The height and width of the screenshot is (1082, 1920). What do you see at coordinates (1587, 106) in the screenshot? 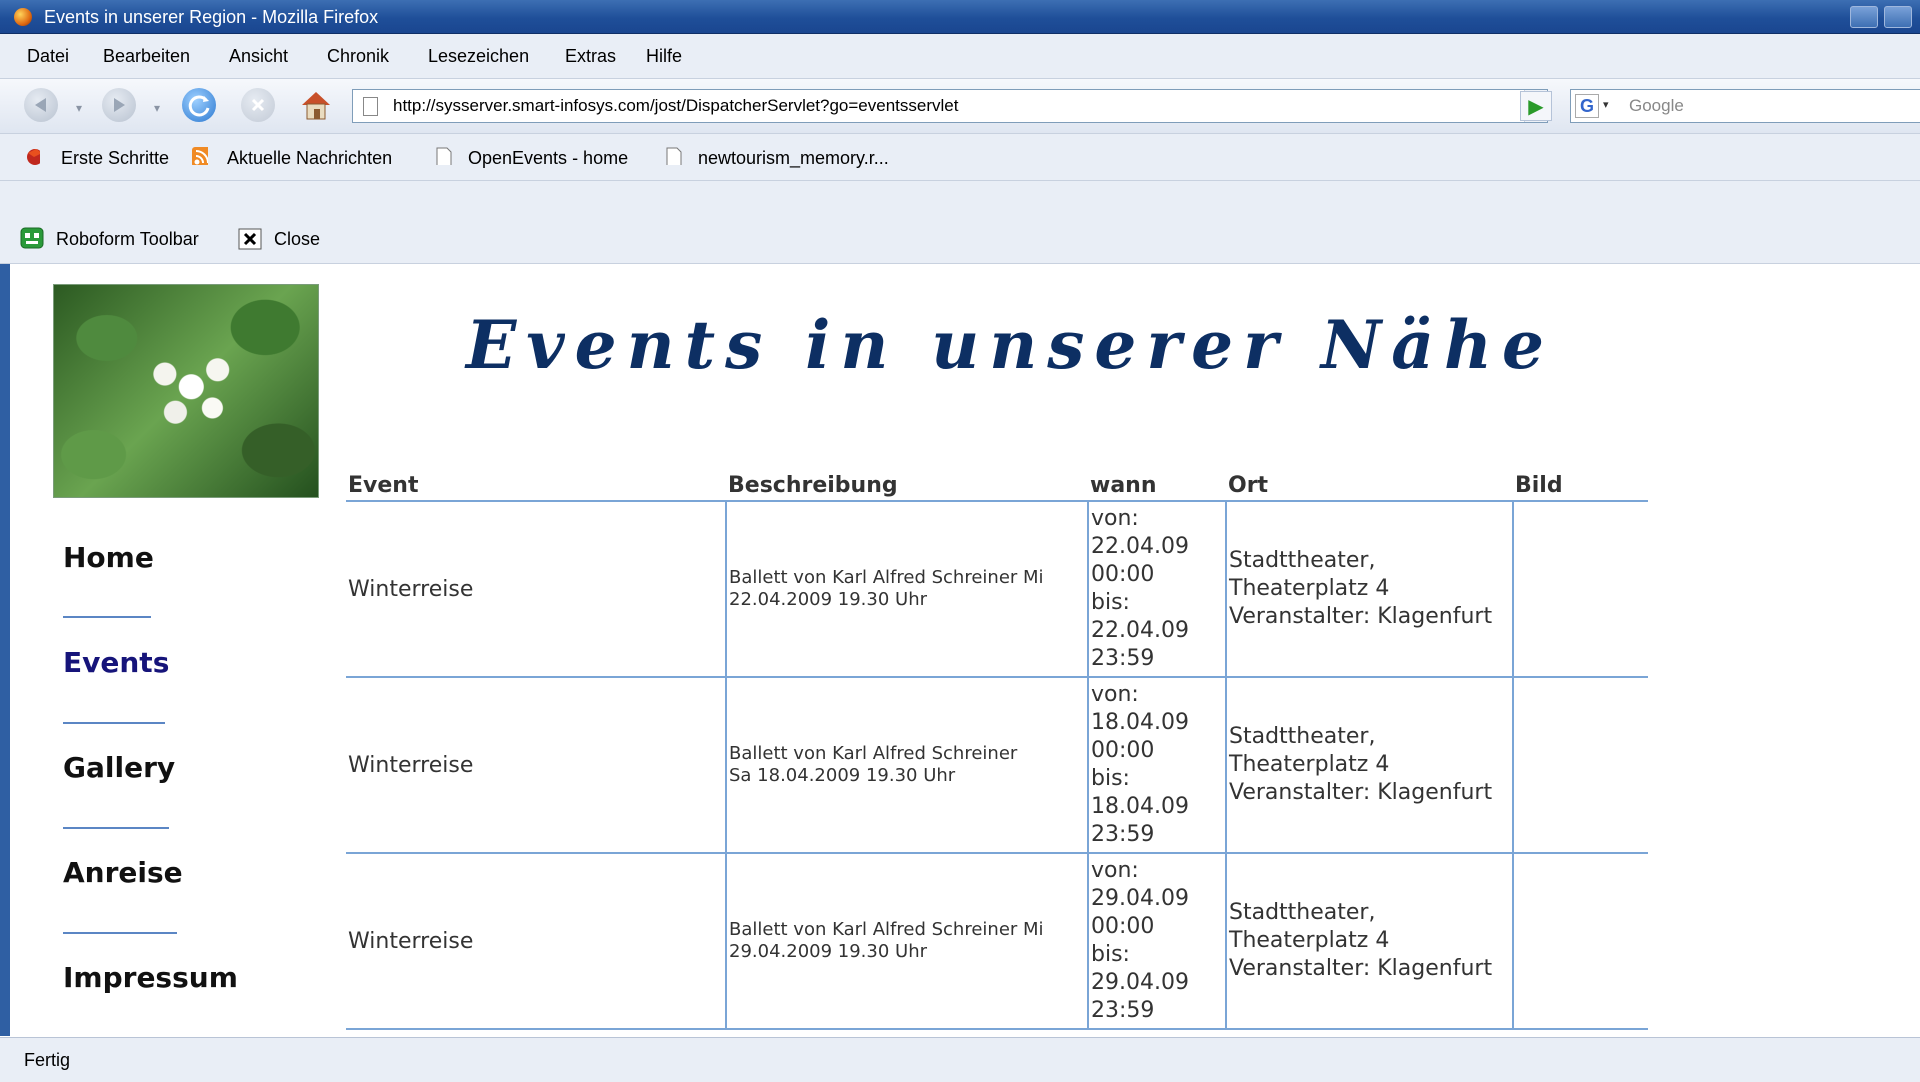
I see `google-icon: G` at bounding box center [1587, 106].